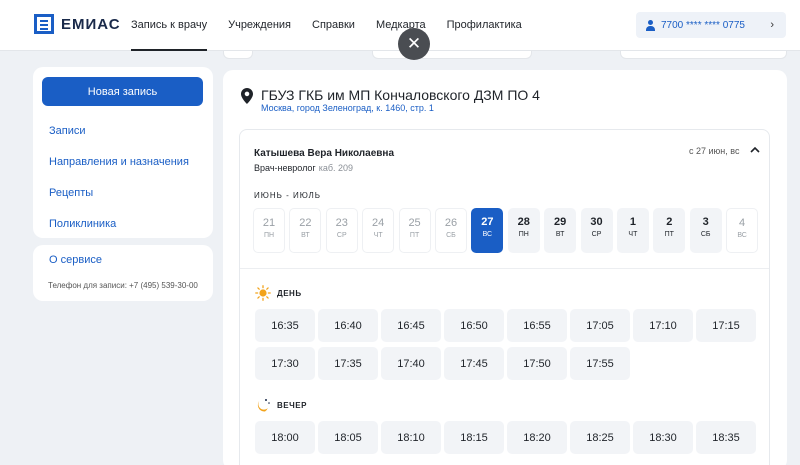 This screenshot has width=800, height=465. I want to click on month-label: ИЮНЬ - ИЮЛЬ, so click(287, 195).